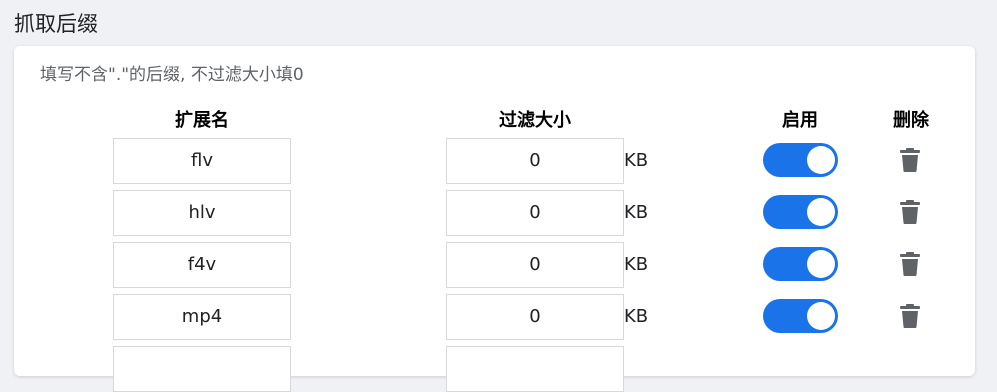 The height and width of the screenshot is (392, 997). Describe the element at coordinates (535, 120) in the screenshot. I see `header-filter-size: 过滤大小` at that location.